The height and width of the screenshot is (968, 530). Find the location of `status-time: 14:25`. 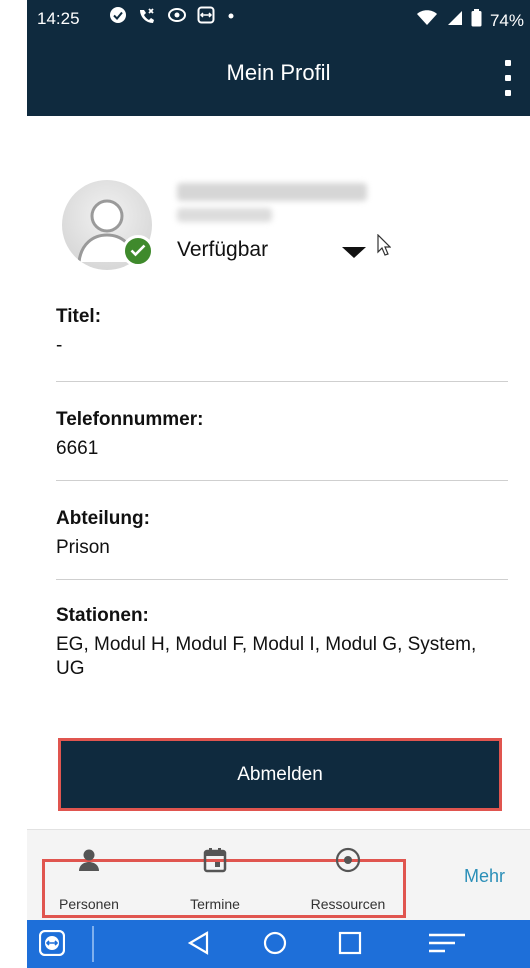

status-time: 14:25 is located at coordinates (58, 18).